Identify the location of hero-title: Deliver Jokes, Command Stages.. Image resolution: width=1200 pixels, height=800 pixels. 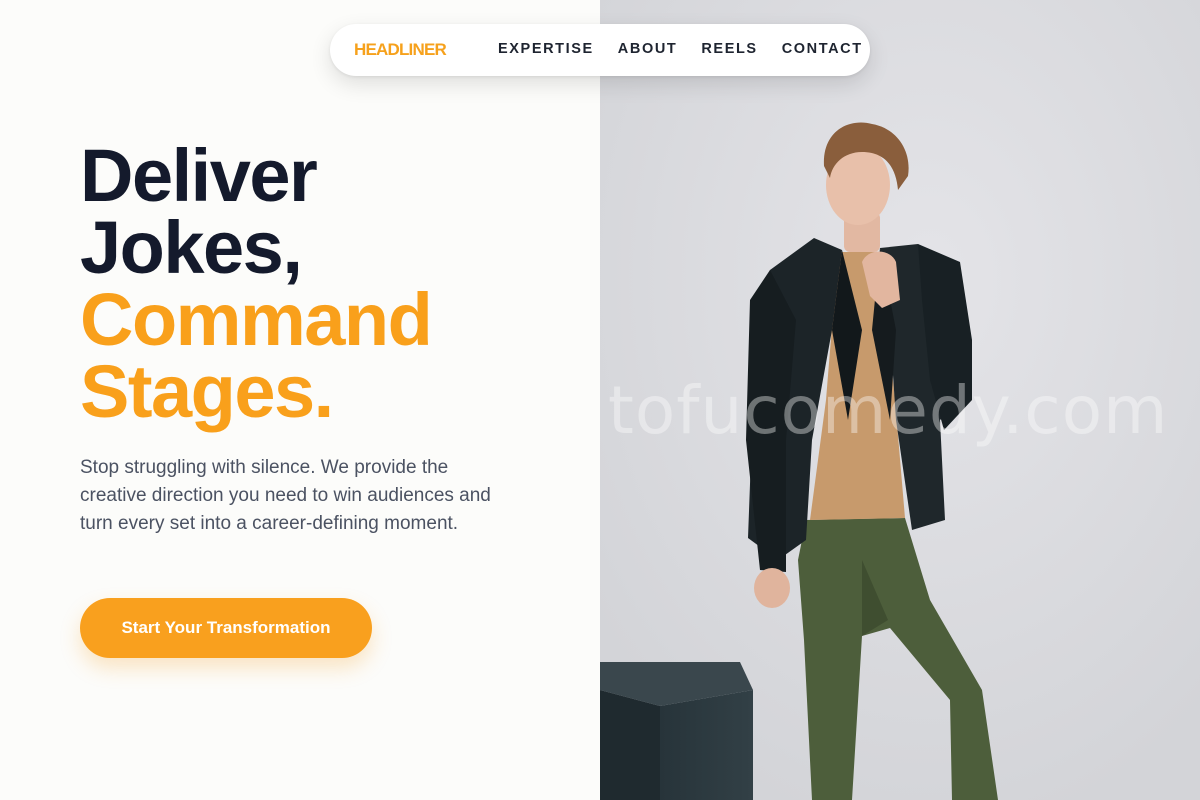
(256, 283).